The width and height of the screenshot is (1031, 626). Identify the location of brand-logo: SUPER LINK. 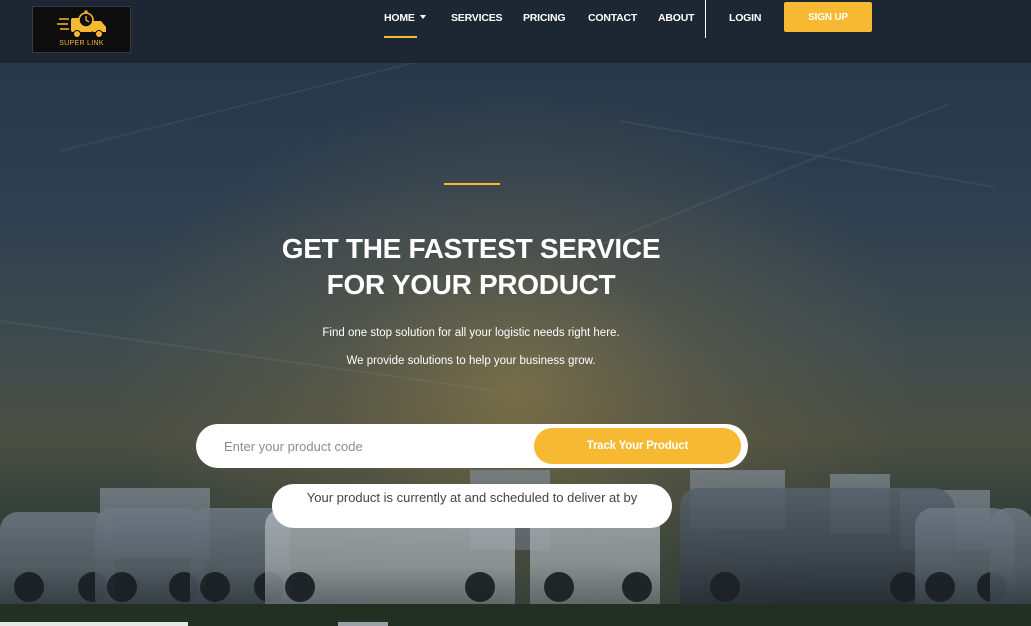
(81, 29).